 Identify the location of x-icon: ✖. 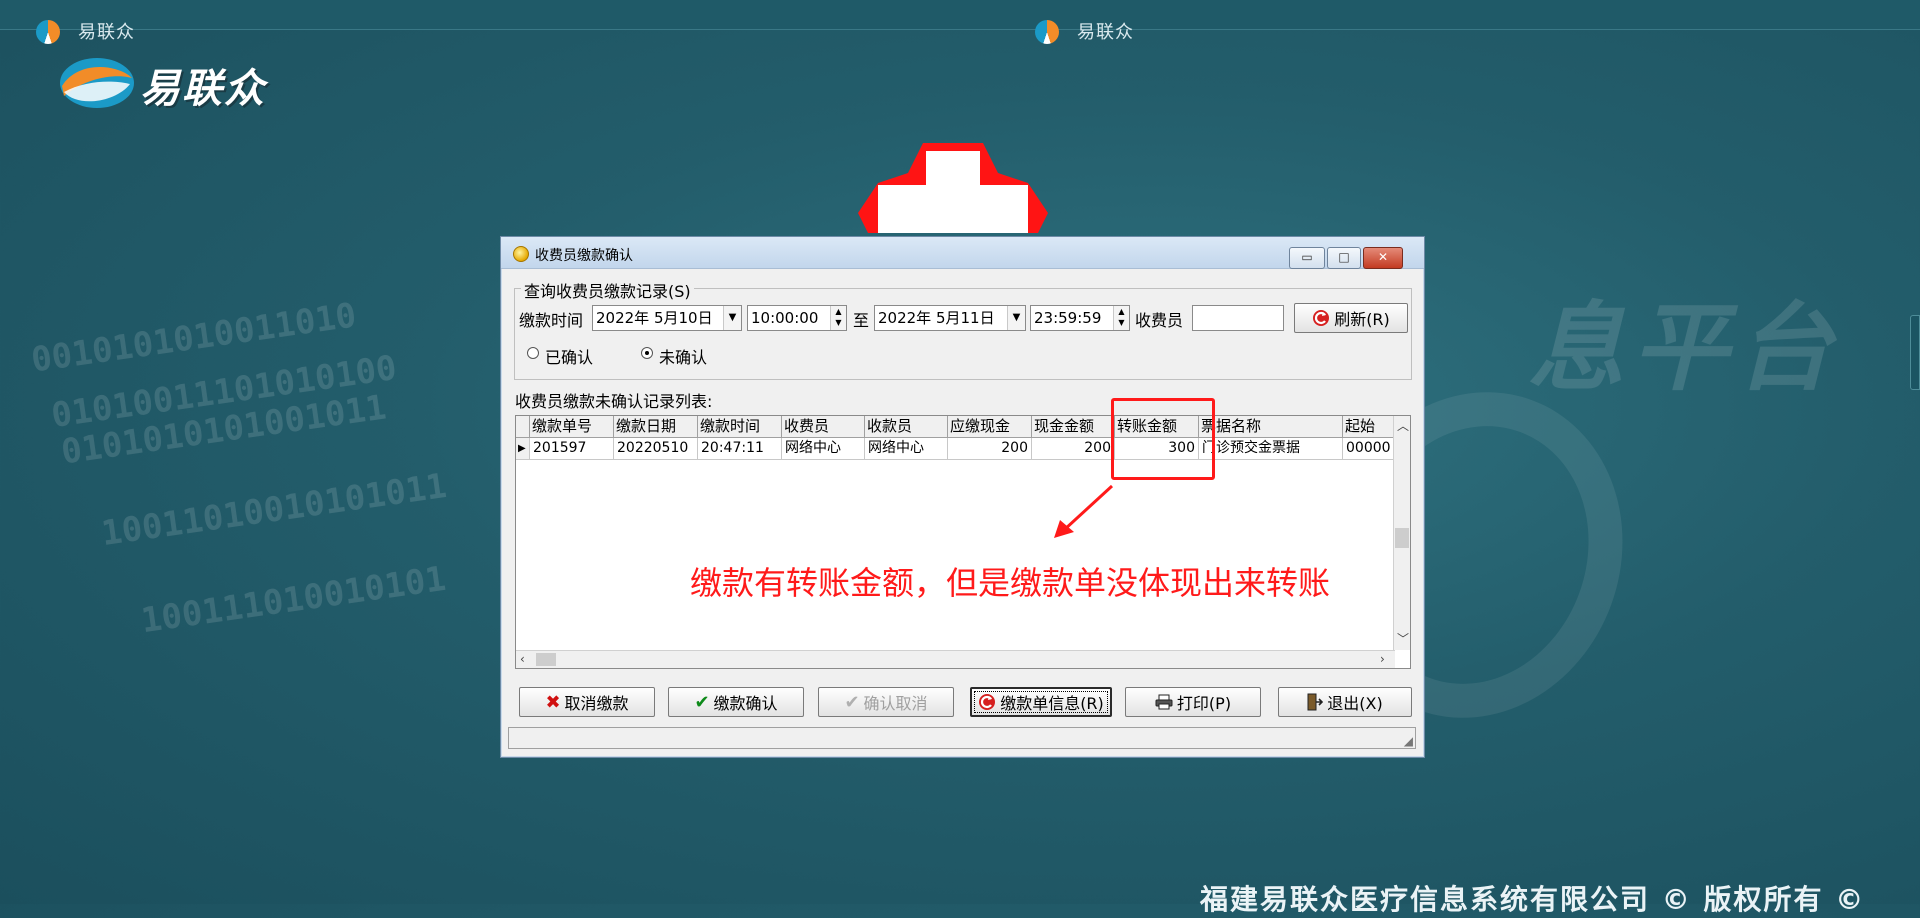
(553, 702).